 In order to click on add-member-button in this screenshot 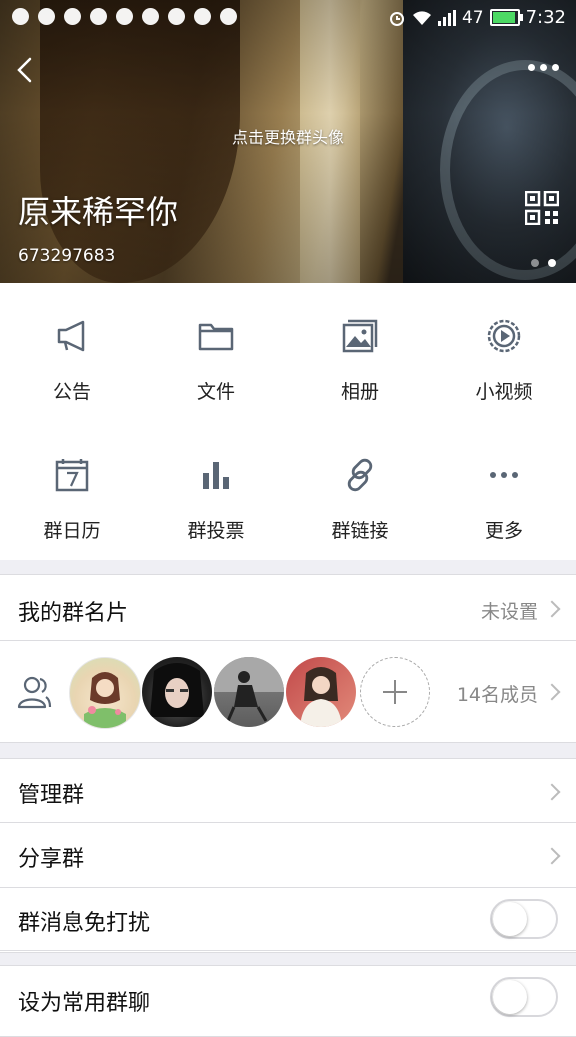, I will do `click(395, 692)`.